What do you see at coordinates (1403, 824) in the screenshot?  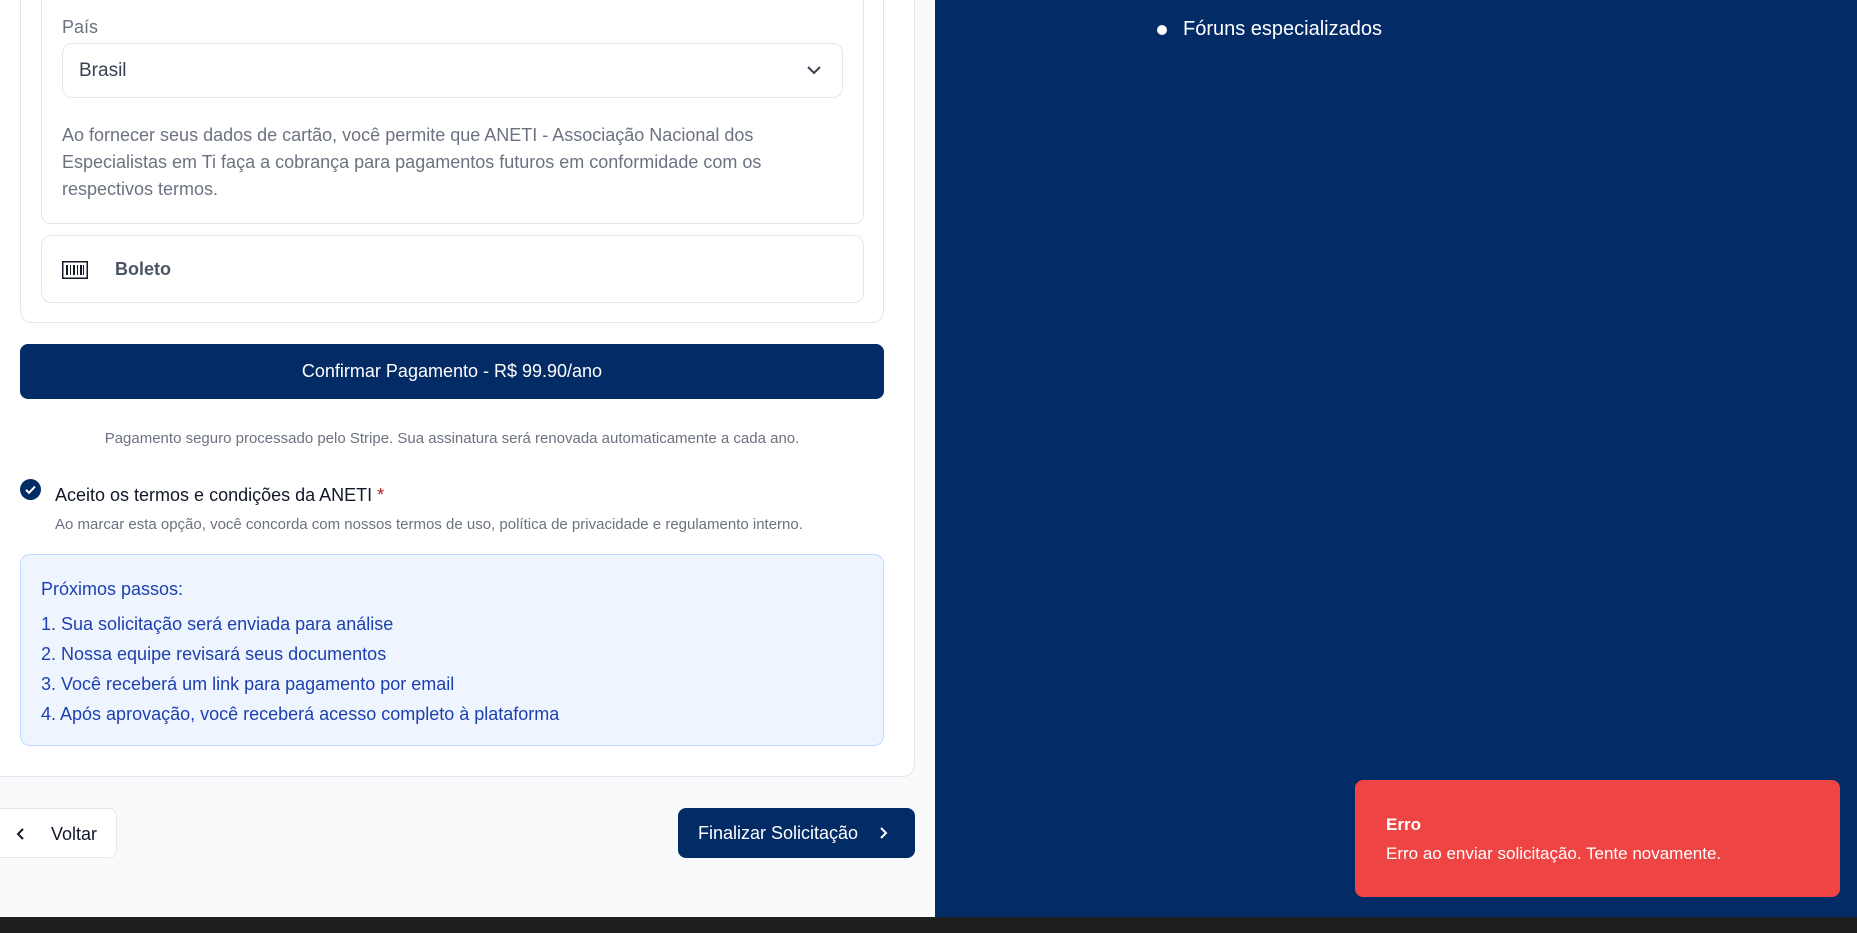 I see `toast-title: Erro` at bounding box center [1403, 824].